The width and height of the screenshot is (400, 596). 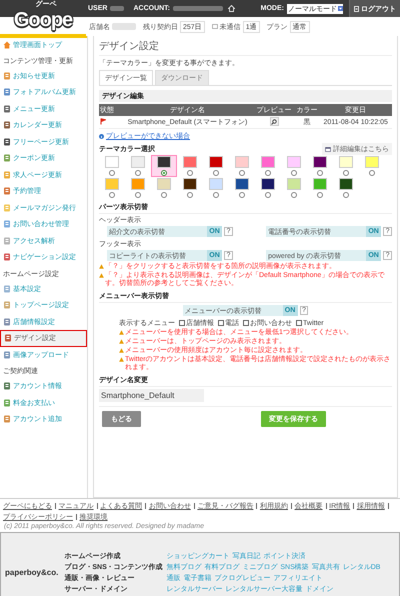 What do you see at coordinates (356, 9) in the screenshot?
I see `logout-icon` at bounding box center [356, 9].